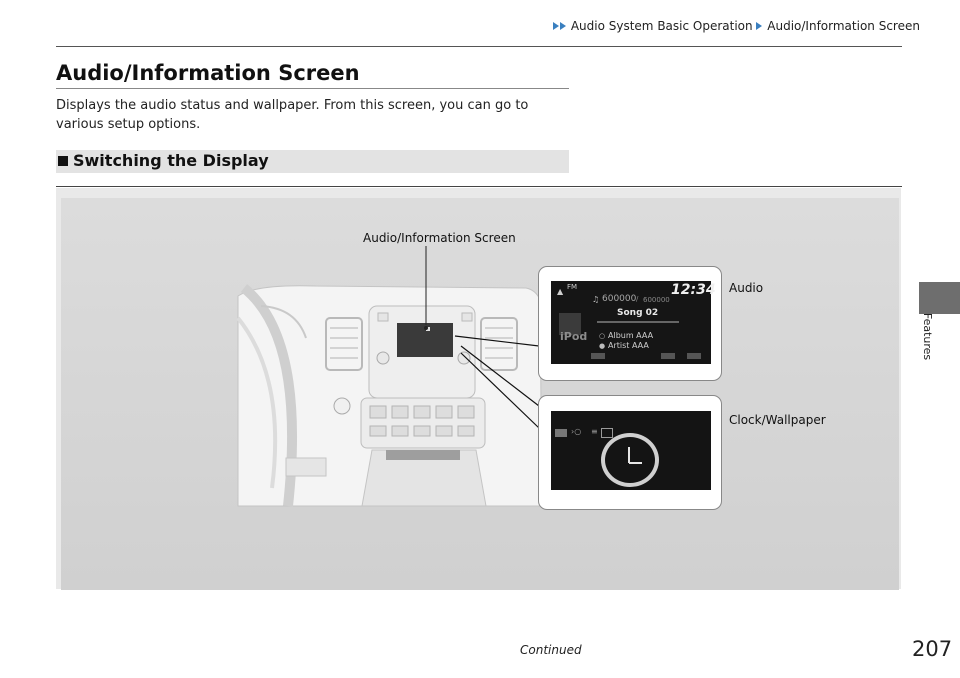 This screenshot has width=960, height=678. Describe the element at coordinates (572, 287) in the screenshot. I see `band-label: FM` at that location.